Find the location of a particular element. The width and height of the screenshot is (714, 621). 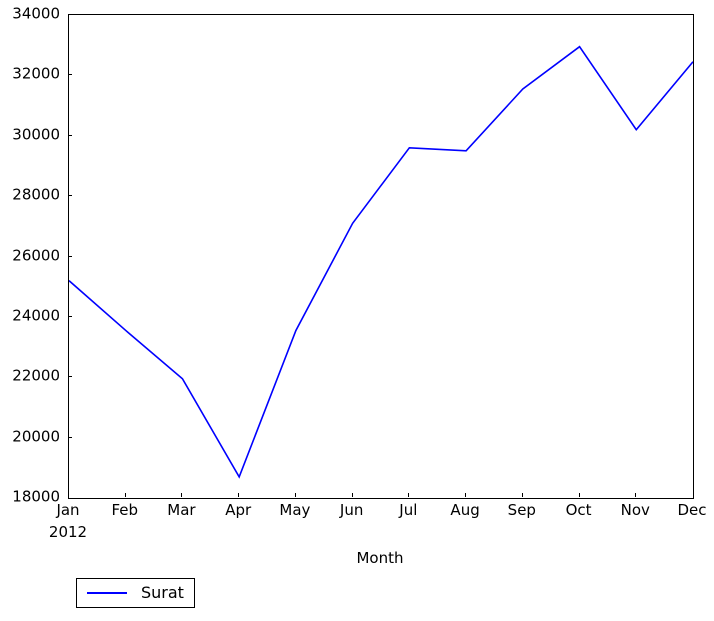

y-axis-tick-label: 24000 is located at coordinates (36, 315).